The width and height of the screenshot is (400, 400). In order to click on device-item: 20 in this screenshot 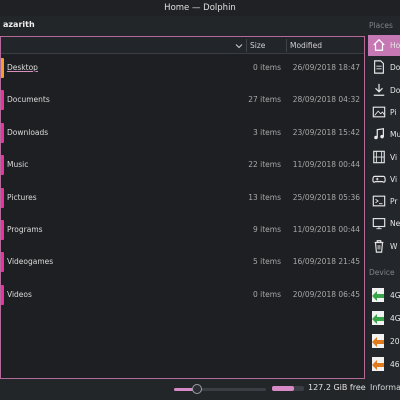, I will do `click(384, 341)`.